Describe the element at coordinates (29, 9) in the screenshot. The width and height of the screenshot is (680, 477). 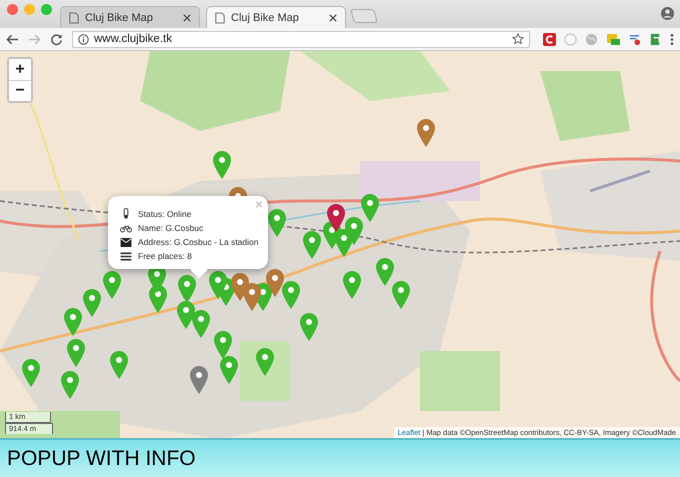
I see `minimize-window-button` at that location.